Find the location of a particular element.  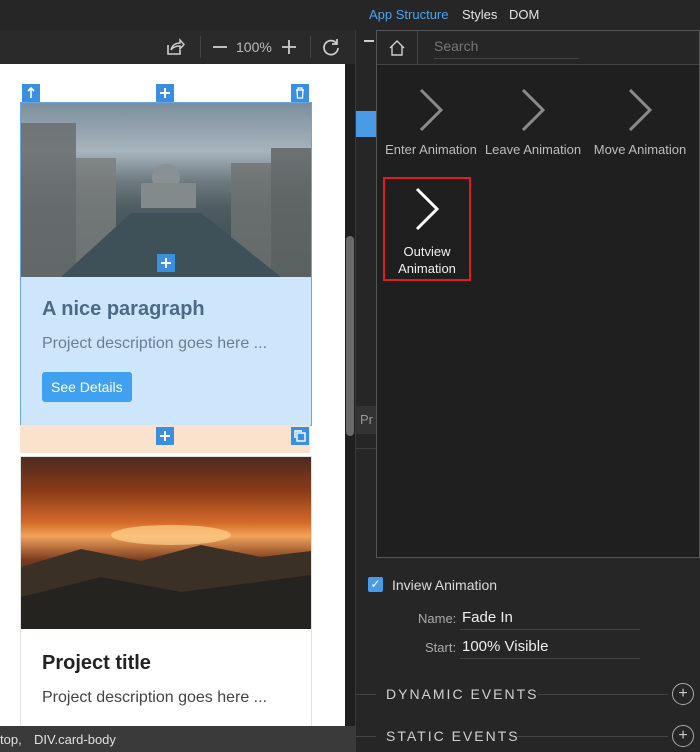

share-icon is located at coordinates (176, 46).